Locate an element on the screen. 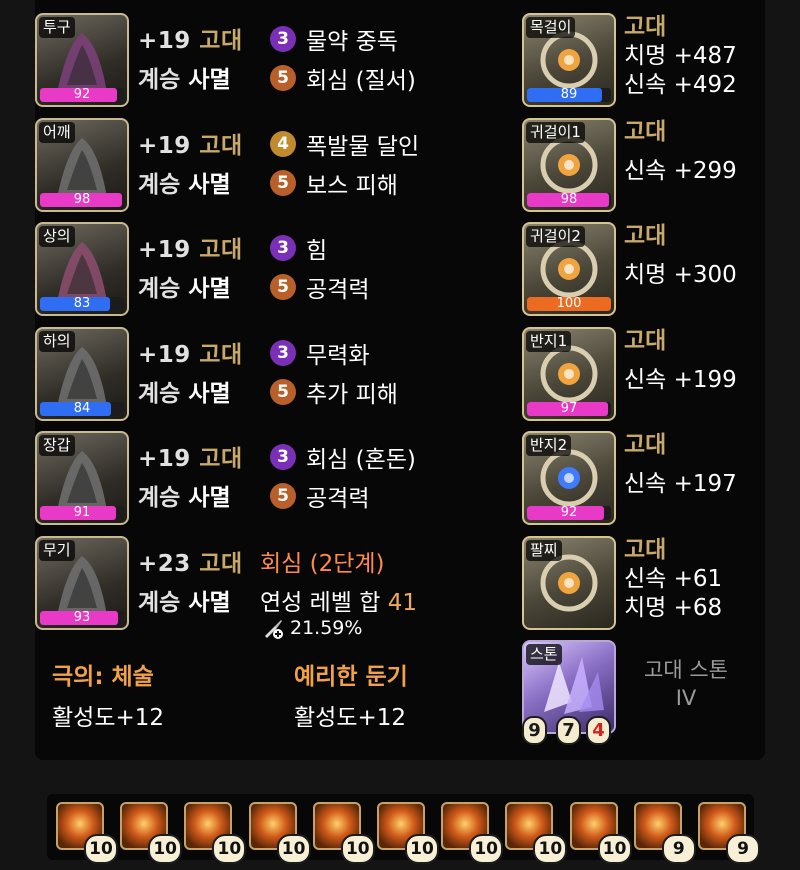  engraving-name: 힘 is located at coordinates (317, 251).